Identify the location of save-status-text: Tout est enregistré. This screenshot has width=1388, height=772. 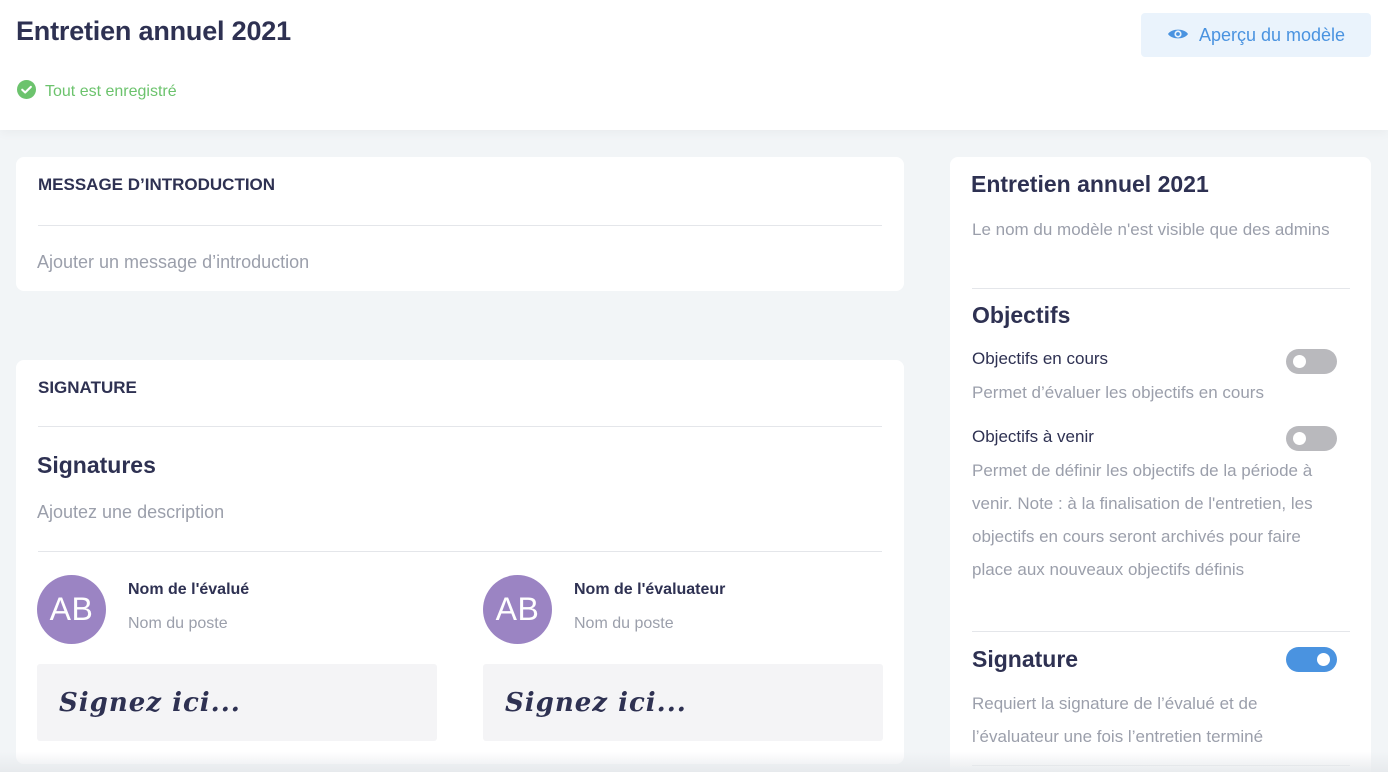
(111, 91).